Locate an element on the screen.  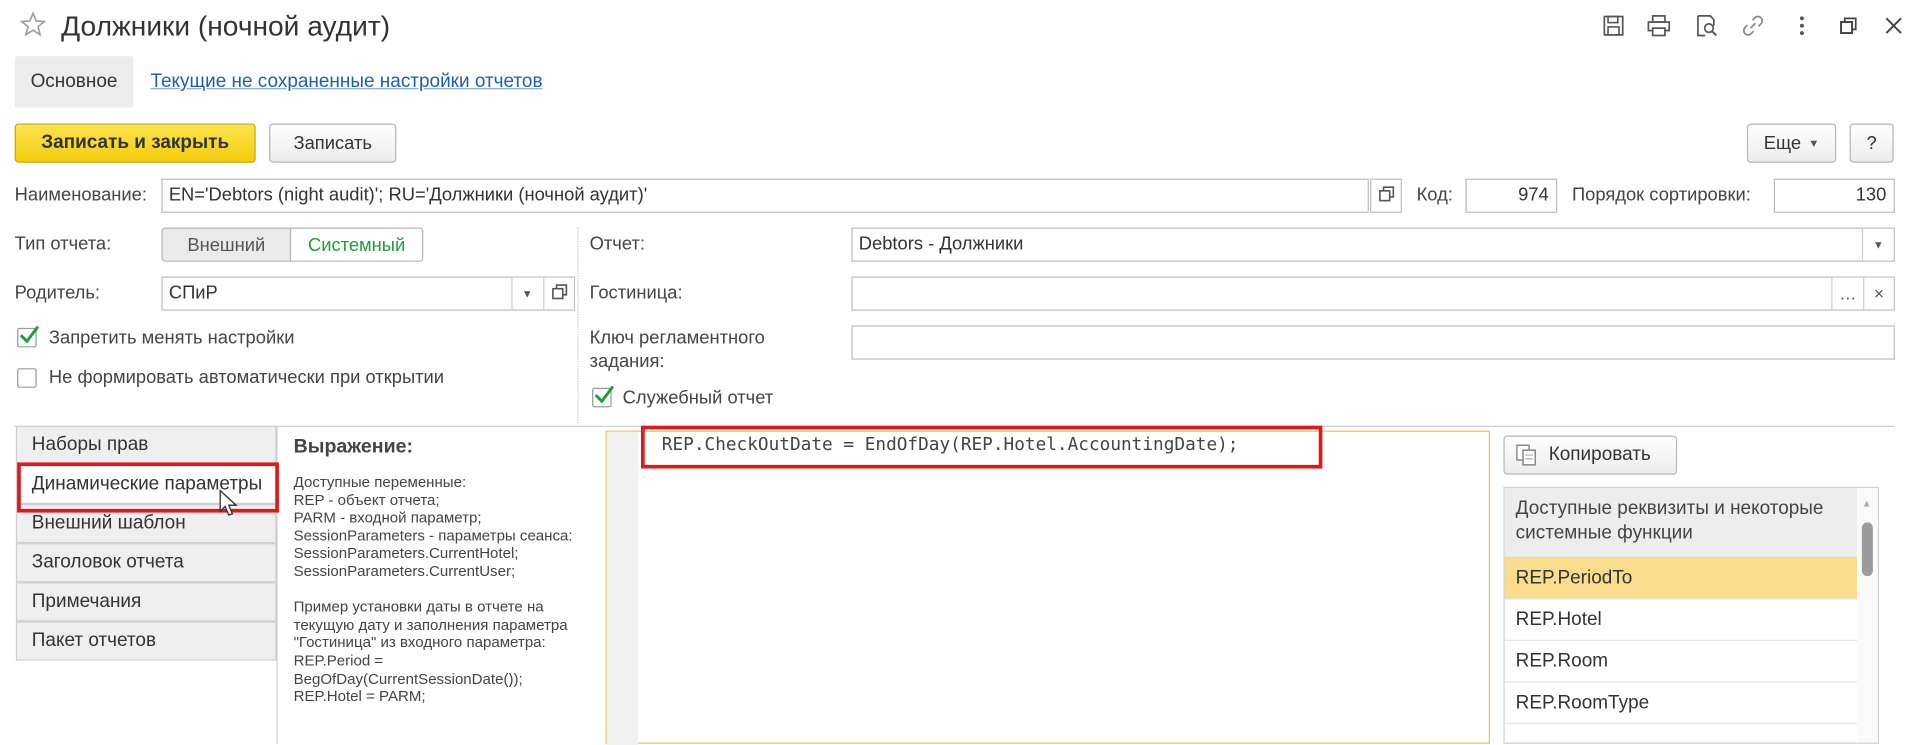
more-label: Еще is located at coordinates (1782, 143).